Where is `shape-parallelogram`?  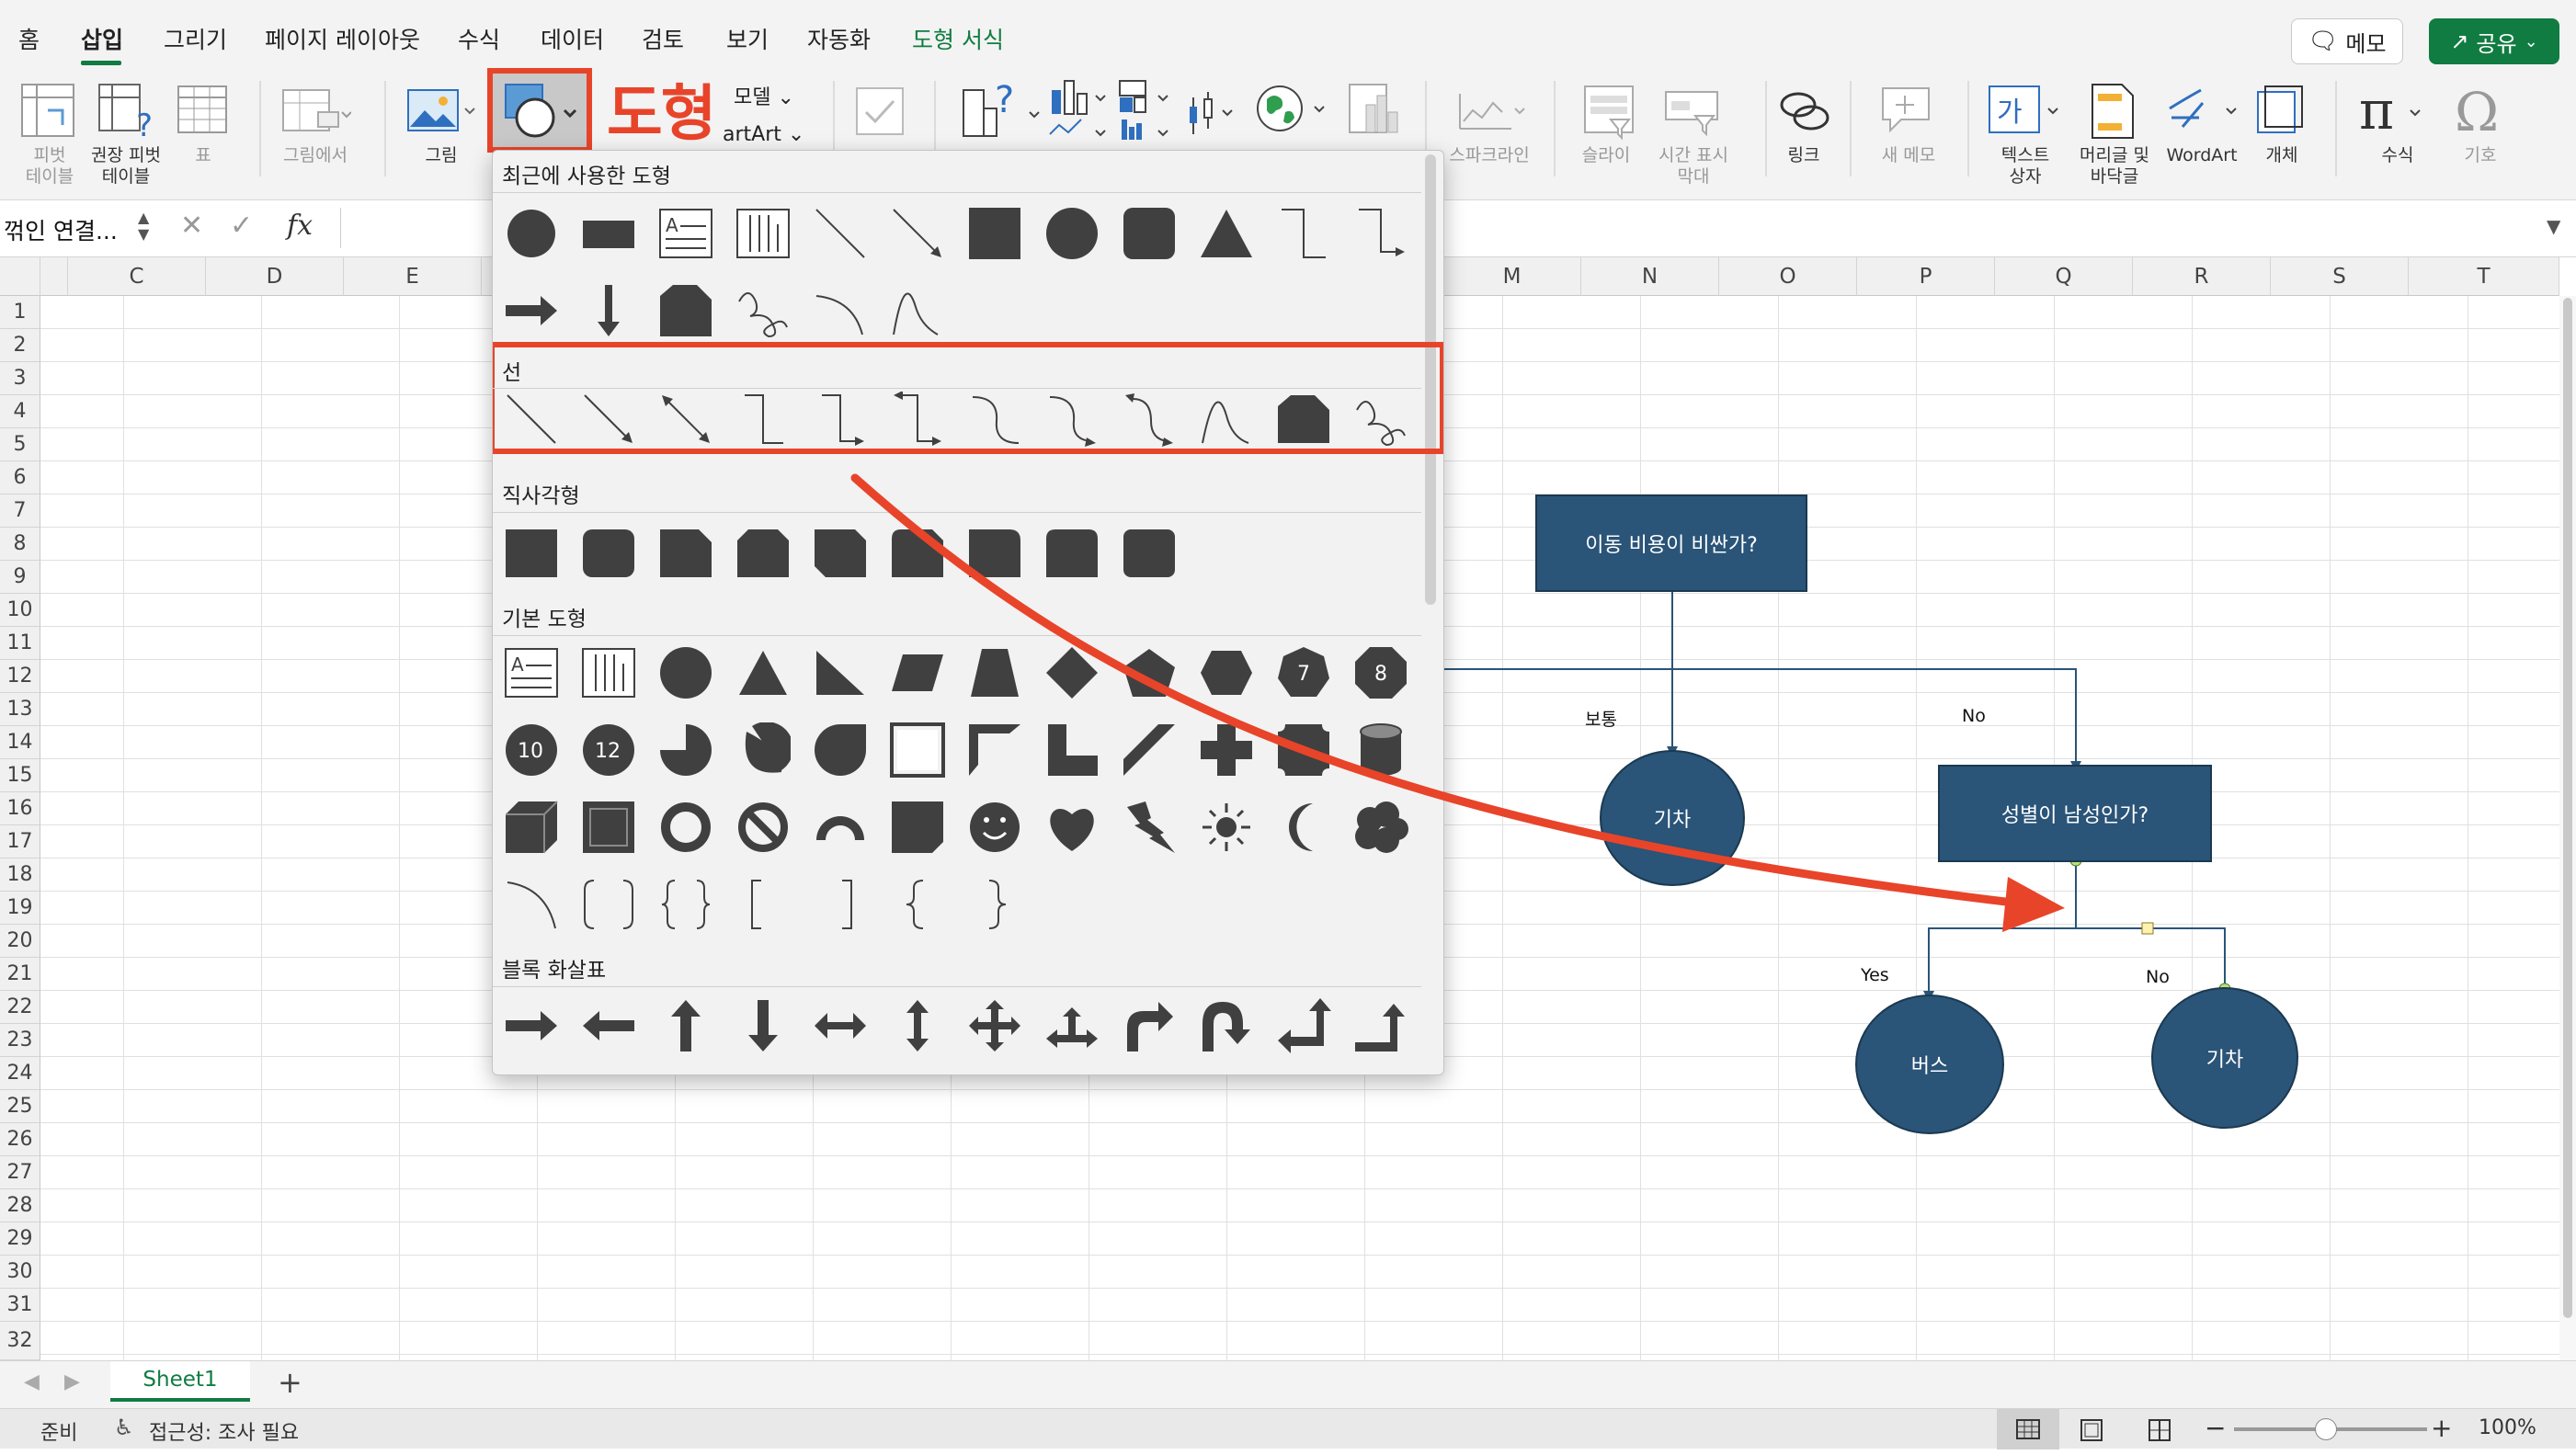 shape-parallelogram is located at coordinates (917, 672).